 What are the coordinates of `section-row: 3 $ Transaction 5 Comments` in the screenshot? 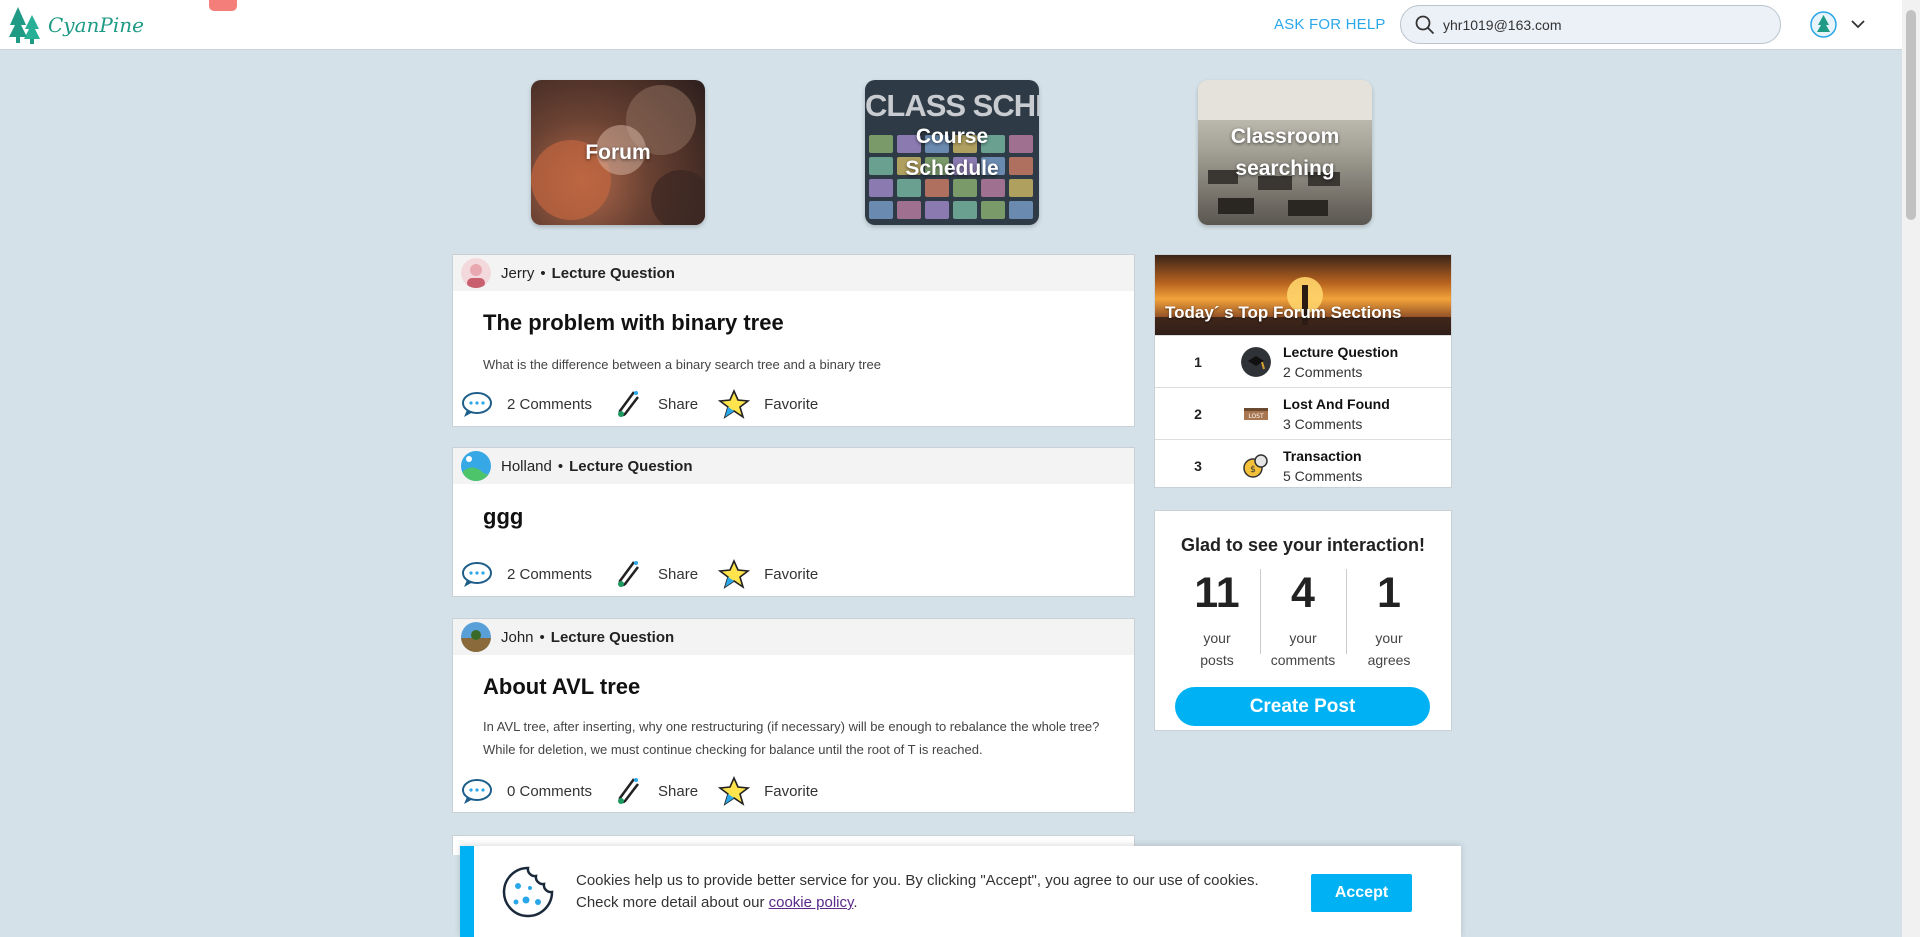 It's located at (1303, 465).